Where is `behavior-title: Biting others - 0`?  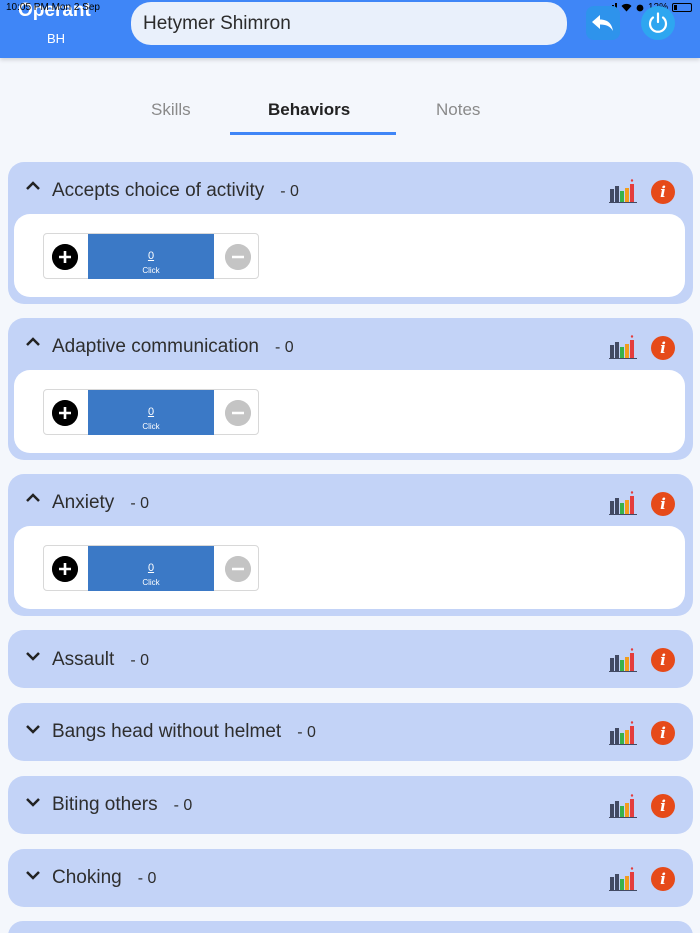
behavior-title: Biting others - 0 is located at coordinates (122, 805).